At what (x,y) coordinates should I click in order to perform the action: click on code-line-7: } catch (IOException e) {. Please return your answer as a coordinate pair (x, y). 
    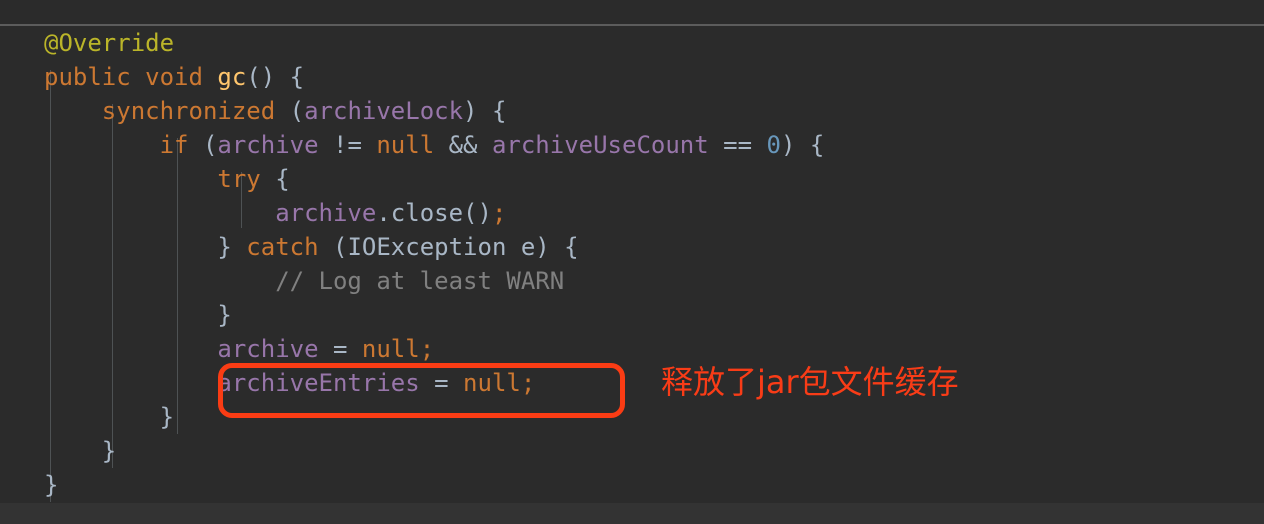
    Looking at the image, I should click on (632, 247).